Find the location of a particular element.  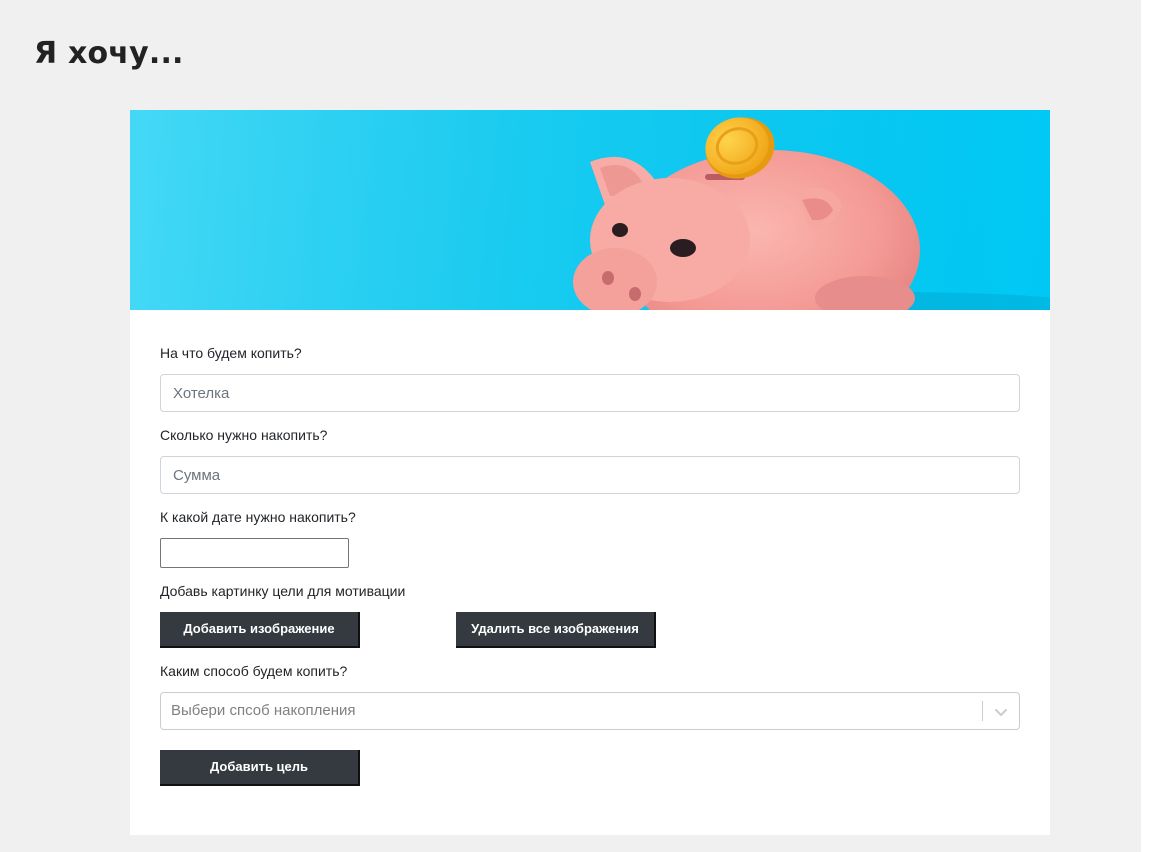

remove-all-images-button: Удалить все изображения is located at coordinates (556, 630).